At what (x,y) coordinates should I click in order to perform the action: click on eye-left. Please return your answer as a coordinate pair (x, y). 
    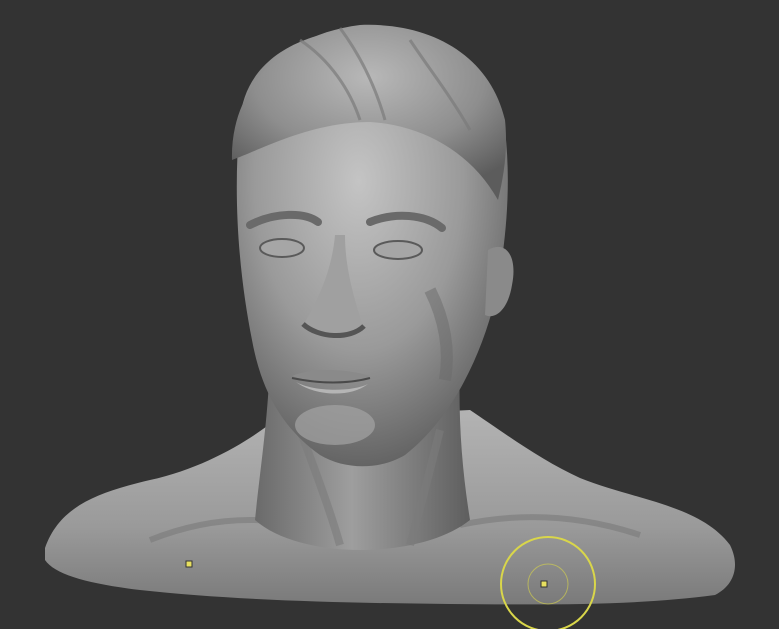
    Looking at the image, I should click on (282, 248).